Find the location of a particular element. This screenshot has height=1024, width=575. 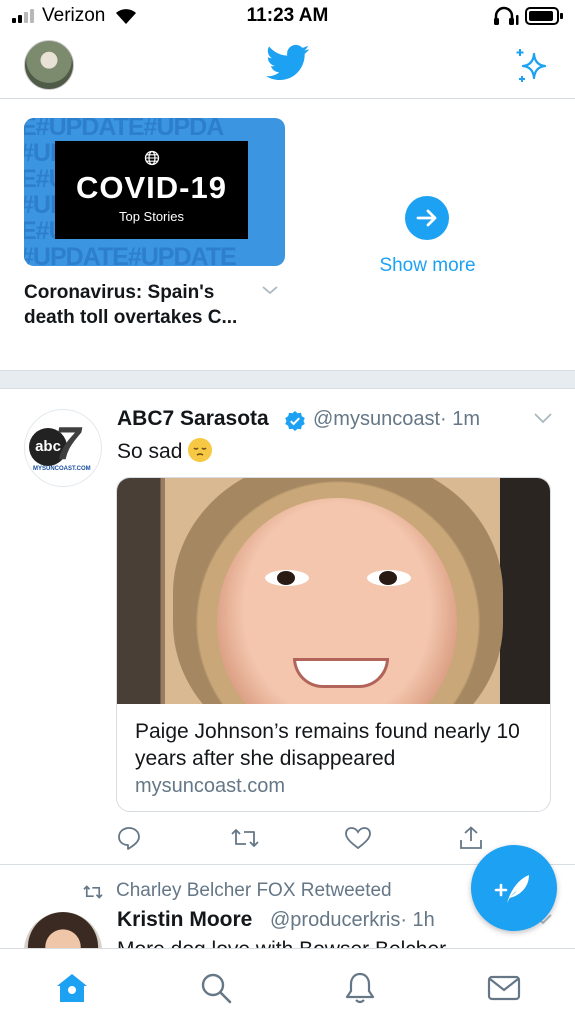

tweet-actions is located at coordinates (299, 839).